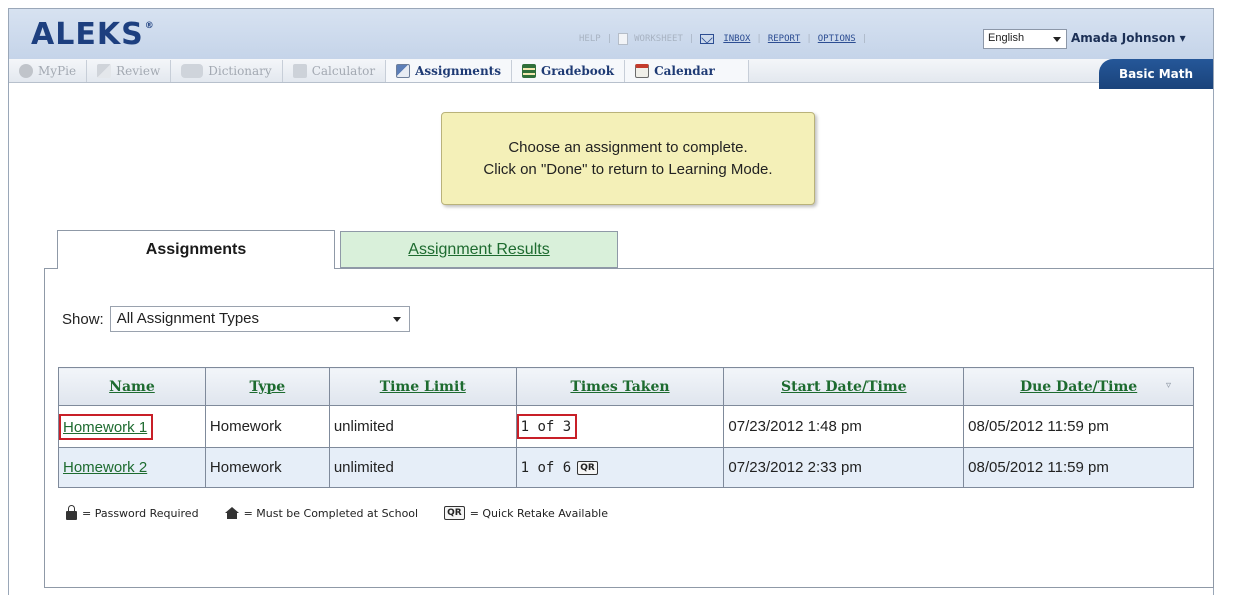 Image resolution: width=1236 pixels, height=595 pixels. What do you see at coordinates (1006, 38) in the screenshot?
I see `language-value: English` at bounding box center [1006, 38].